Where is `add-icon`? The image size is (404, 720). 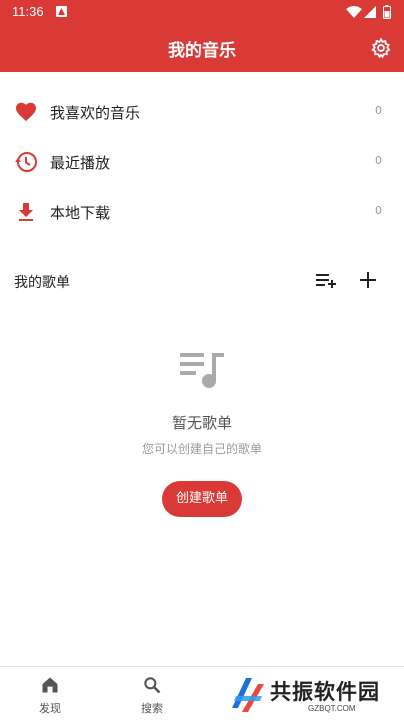 add-icon is located at coordinates (368, 280).